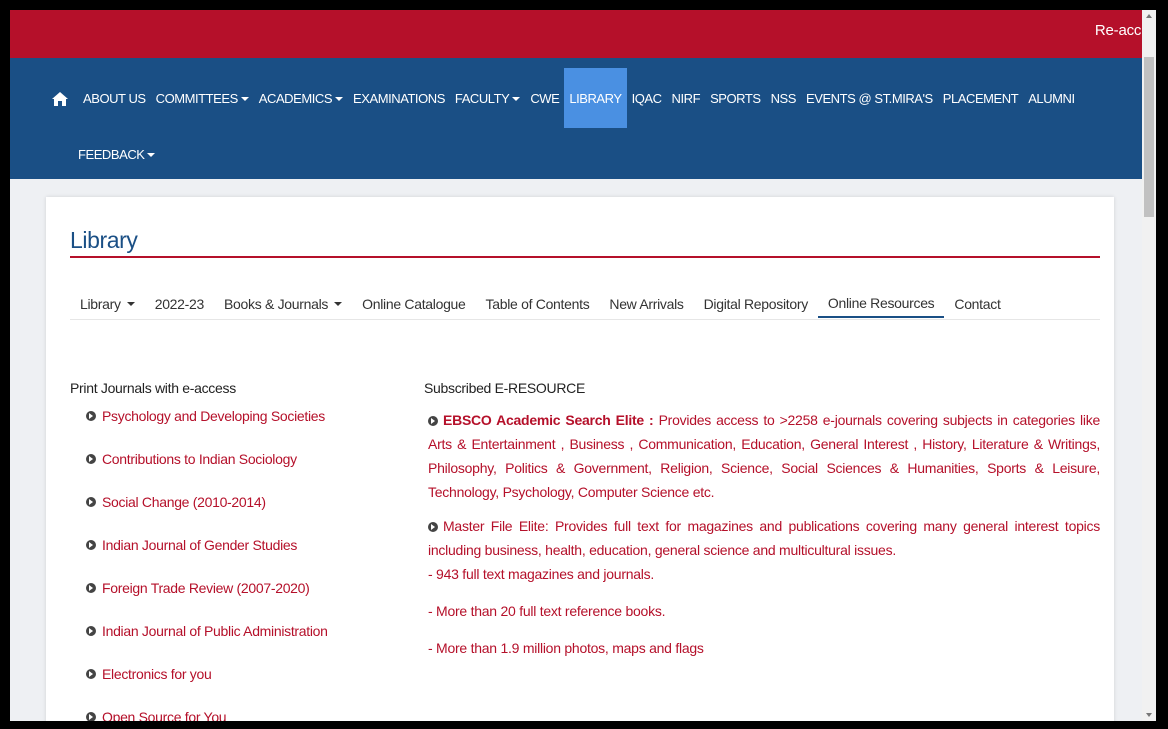 The width and height of the screenshot is (1168, 729). I want to click on subnav-item-label: Online Resources, so click(881, 303).